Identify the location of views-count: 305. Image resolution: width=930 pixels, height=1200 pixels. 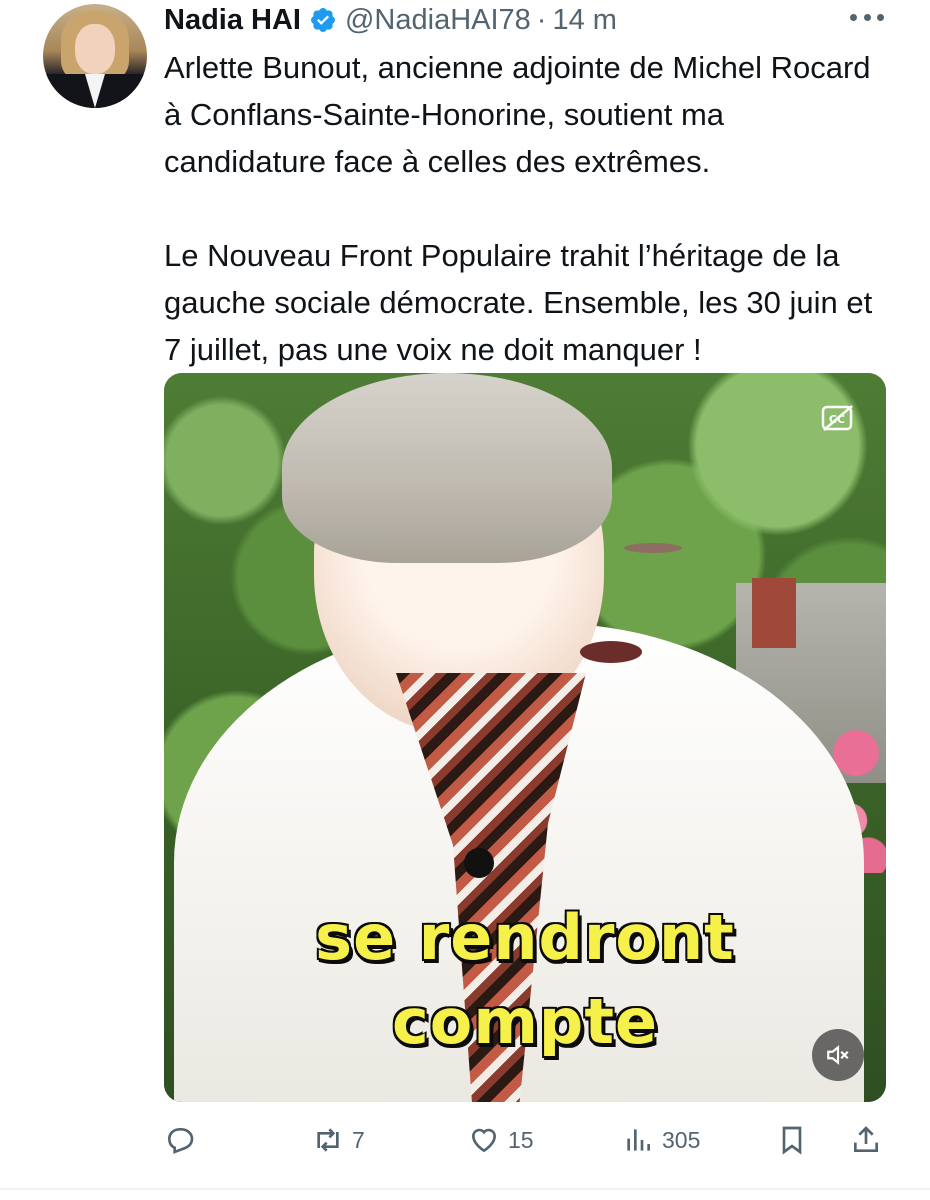
(681, 1139).